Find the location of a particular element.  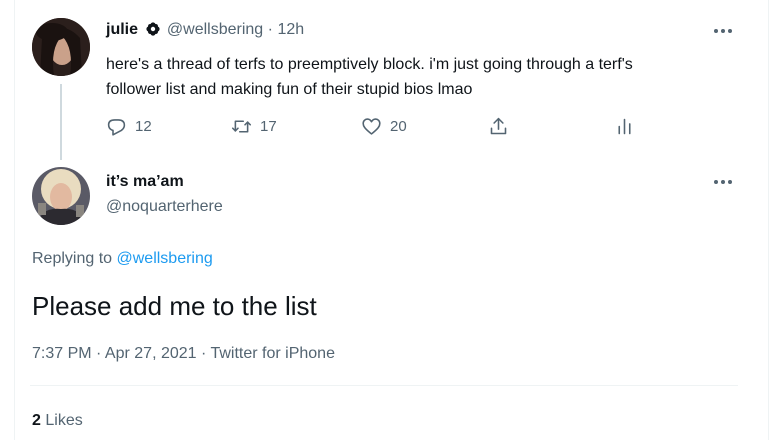

parent-handle: @wellsbering is located at coordinates (215, 29).